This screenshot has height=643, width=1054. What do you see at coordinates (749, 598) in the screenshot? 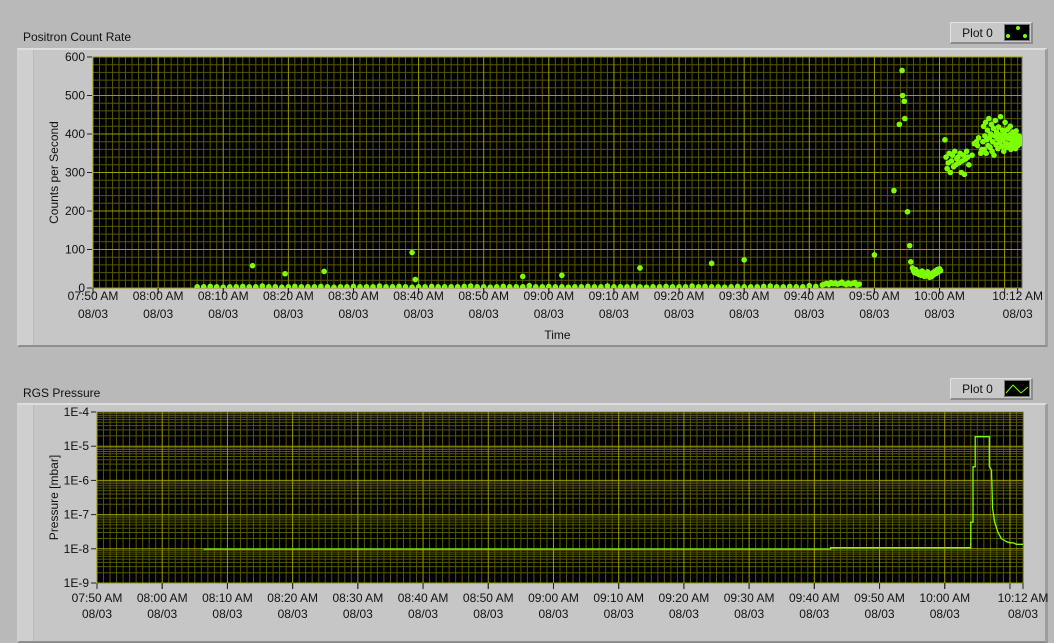
I see `x-tick-label-time: 09:30 AM` at bounding box center [749, 598].